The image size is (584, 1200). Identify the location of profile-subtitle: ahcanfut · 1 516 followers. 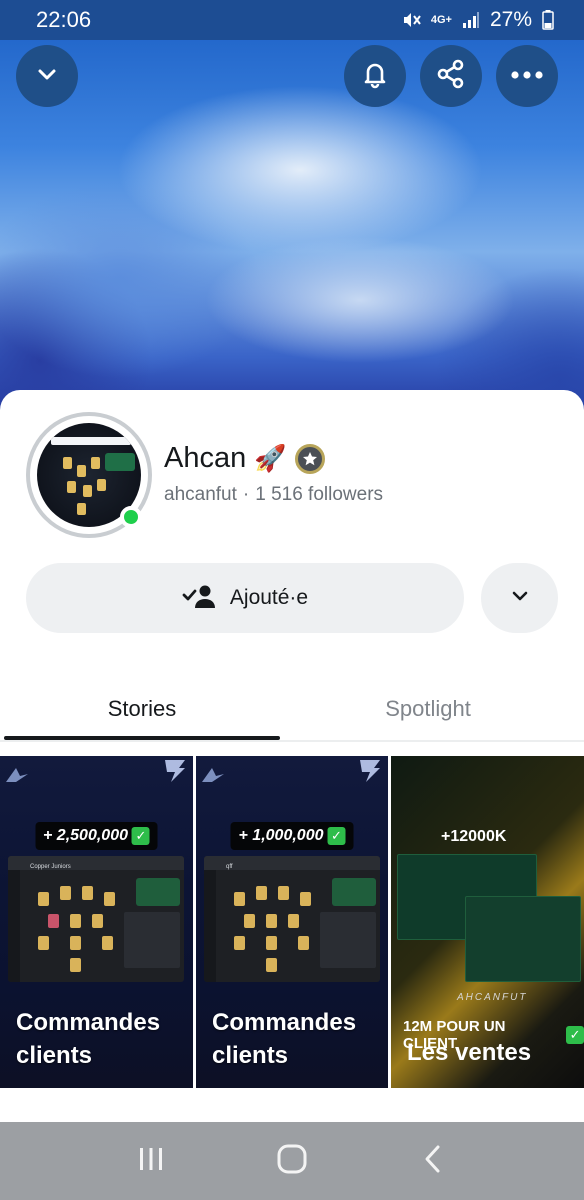
(273, 495).